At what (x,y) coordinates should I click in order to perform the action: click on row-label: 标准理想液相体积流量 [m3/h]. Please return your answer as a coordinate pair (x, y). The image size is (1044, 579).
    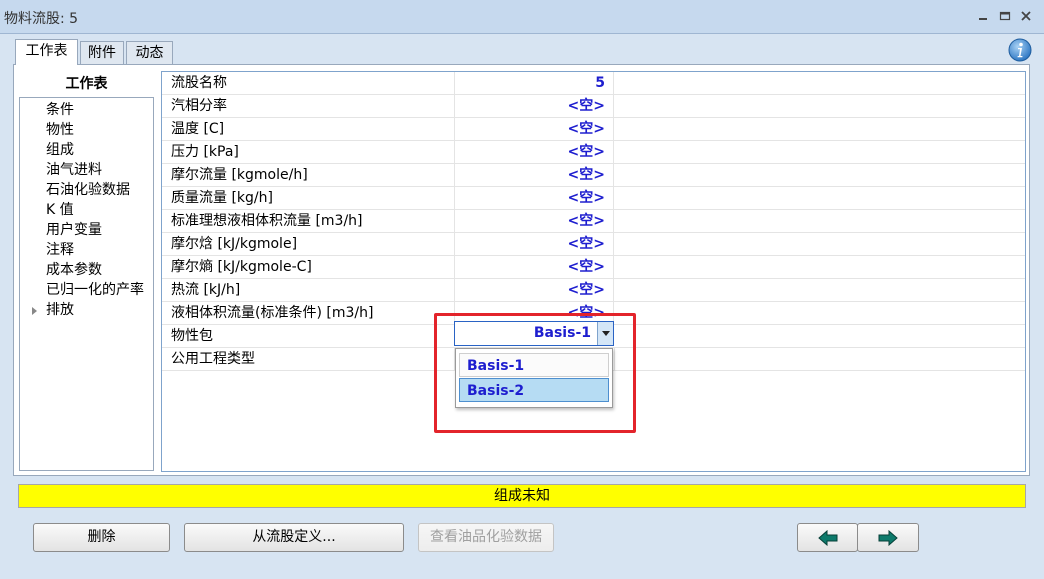
    Looking at the image, I should click on (267, 221).